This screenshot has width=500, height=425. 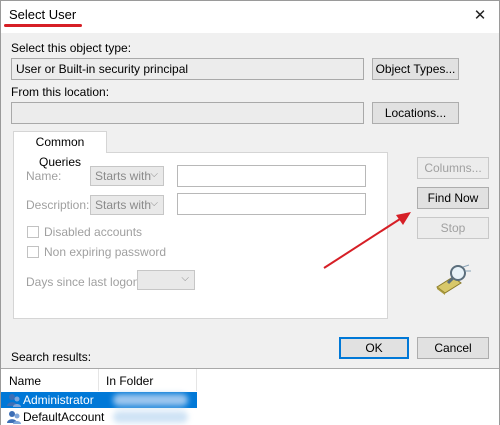 I want to click on days-since-logon-label: Days since last logon:, so click(x=84, y=282).